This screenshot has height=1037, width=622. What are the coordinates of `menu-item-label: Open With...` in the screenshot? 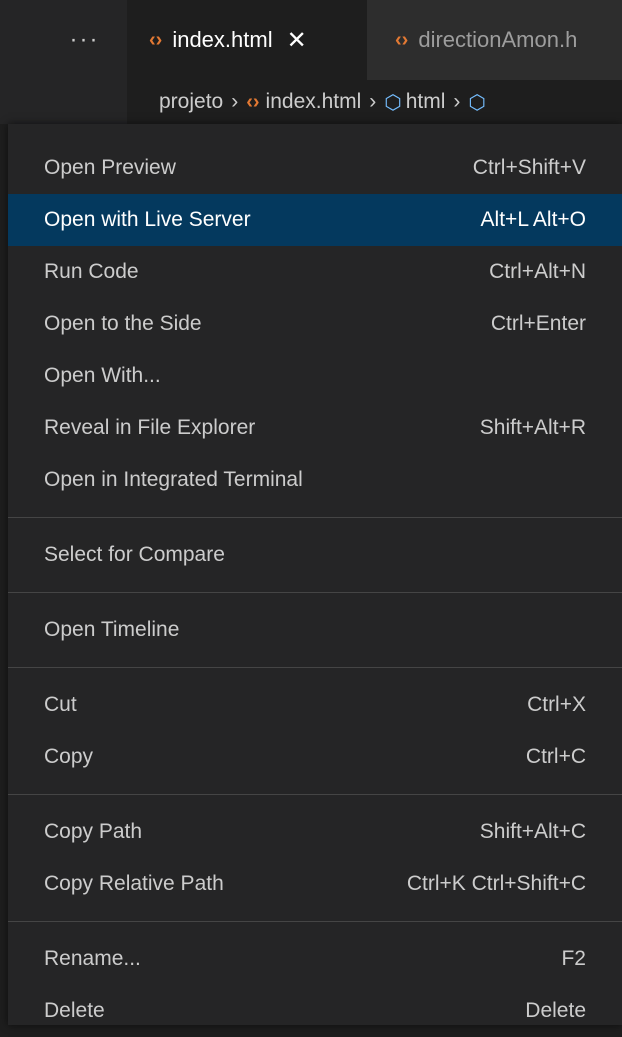 It's located at (102, 375).